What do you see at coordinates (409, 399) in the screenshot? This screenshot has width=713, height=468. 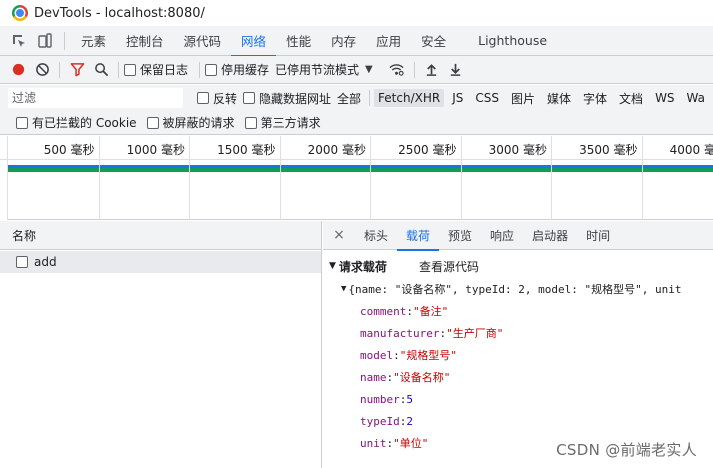 I see `property-value: 5` at bounding box center [409, 399].